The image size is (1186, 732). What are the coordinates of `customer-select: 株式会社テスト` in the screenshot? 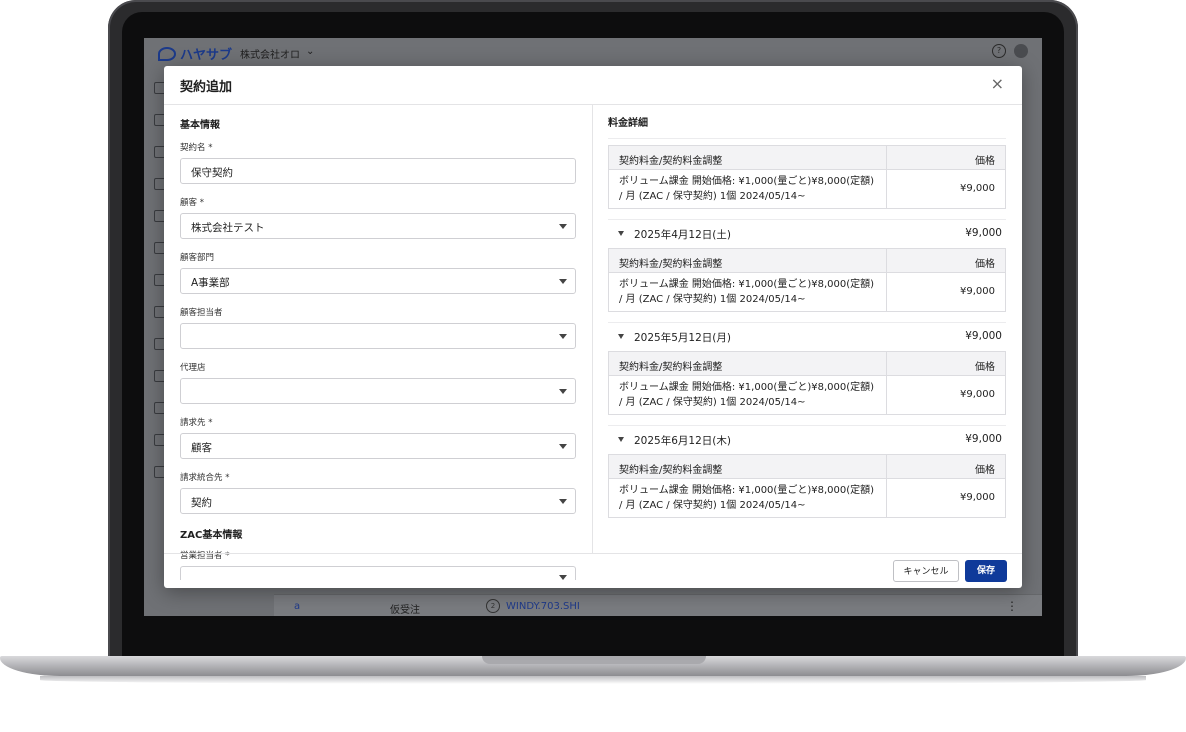 It's located at (378, 226).